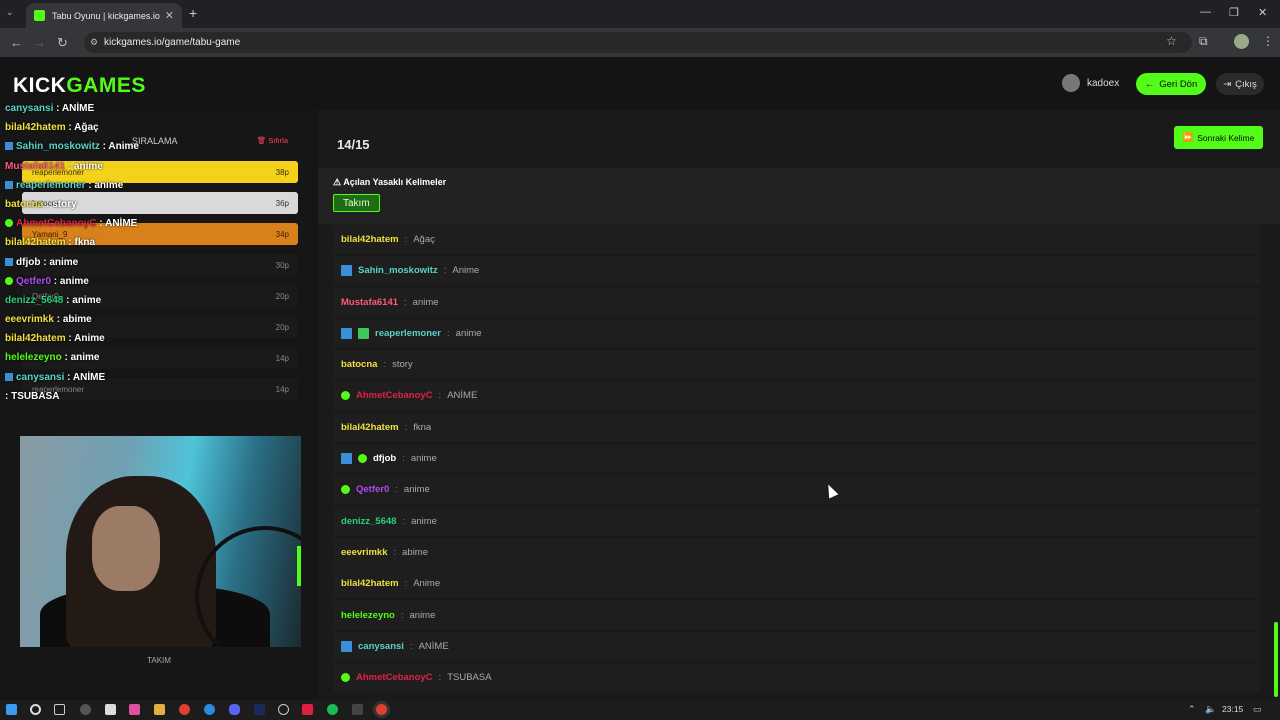 The height and width of the screenshot is (720, 1280). Describe the element at coordinates (1232, 709) in the screenshot. I see `clock: 23:15` at that location.